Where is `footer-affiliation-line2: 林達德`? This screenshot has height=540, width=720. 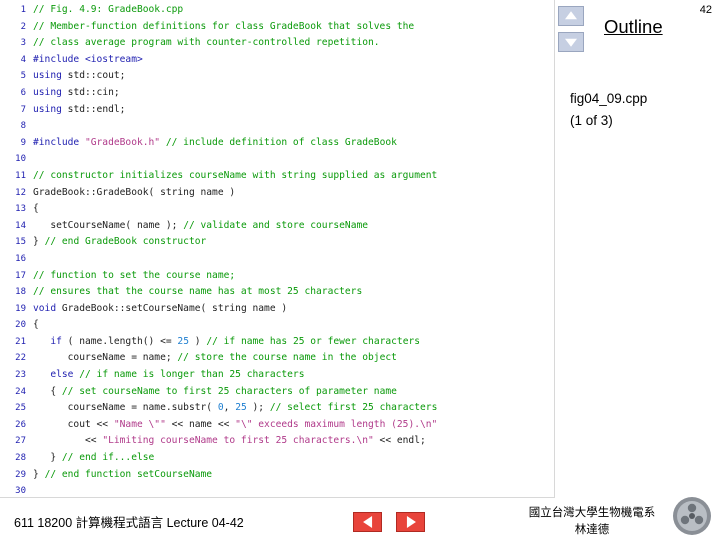
footer-affiliation-line2: 林達德 is located at coordinates (592, 530).